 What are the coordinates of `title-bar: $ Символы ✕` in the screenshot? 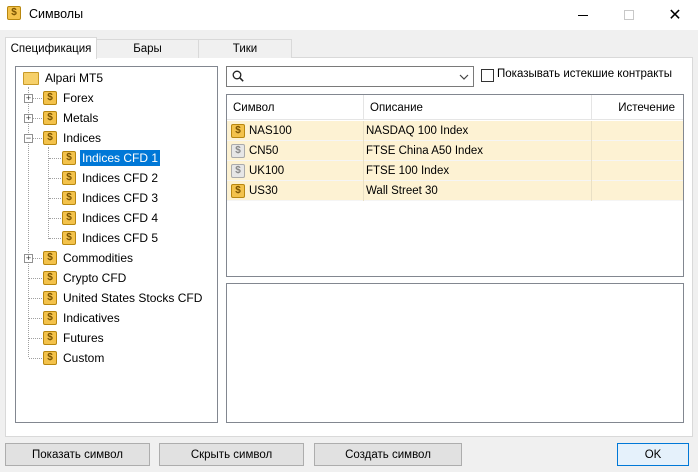 It's located at (349, 15).